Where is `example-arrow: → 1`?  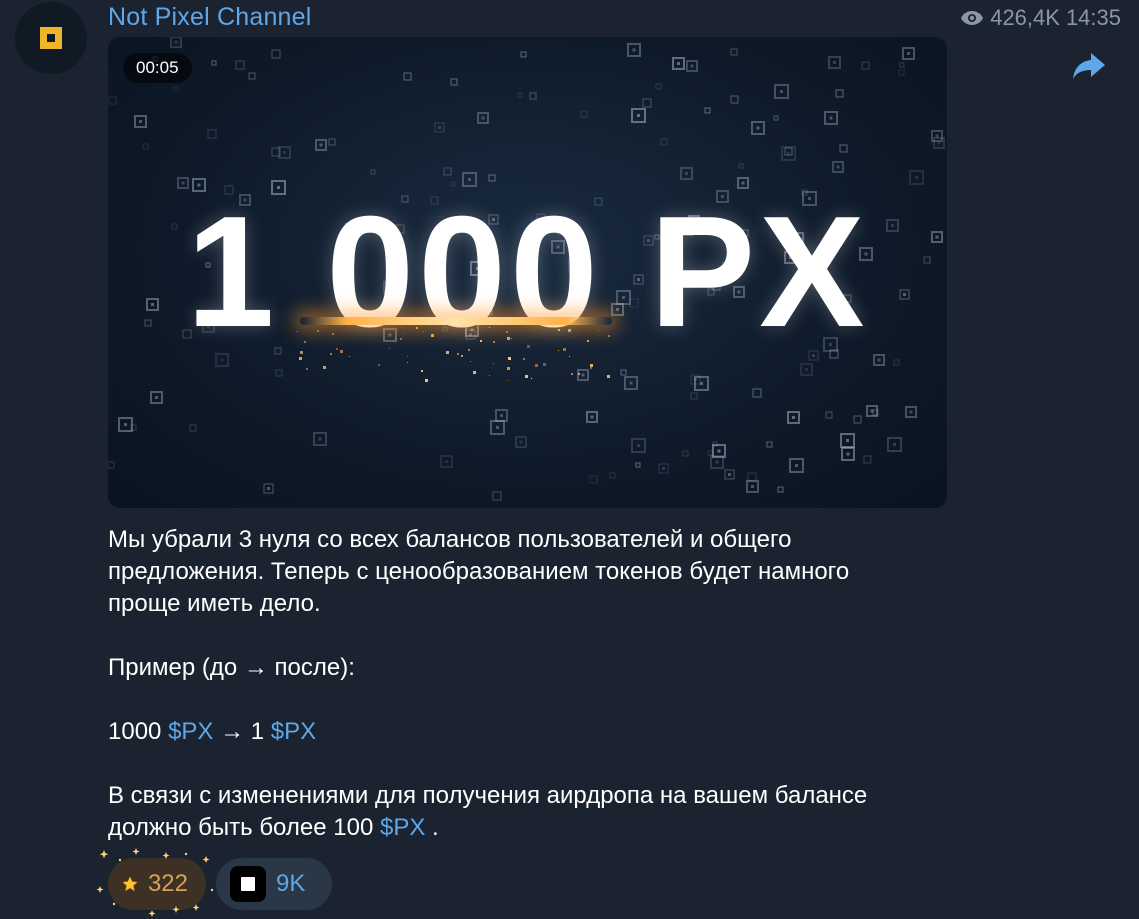
example-arrow: → 1 is located at coordinates (242, 731).